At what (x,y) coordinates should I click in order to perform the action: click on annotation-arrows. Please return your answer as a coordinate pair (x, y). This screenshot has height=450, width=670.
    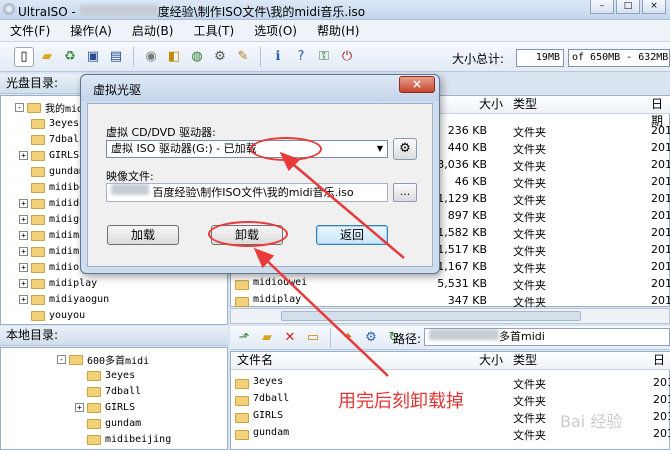
    Looking at the image, I should click on (329, 264).